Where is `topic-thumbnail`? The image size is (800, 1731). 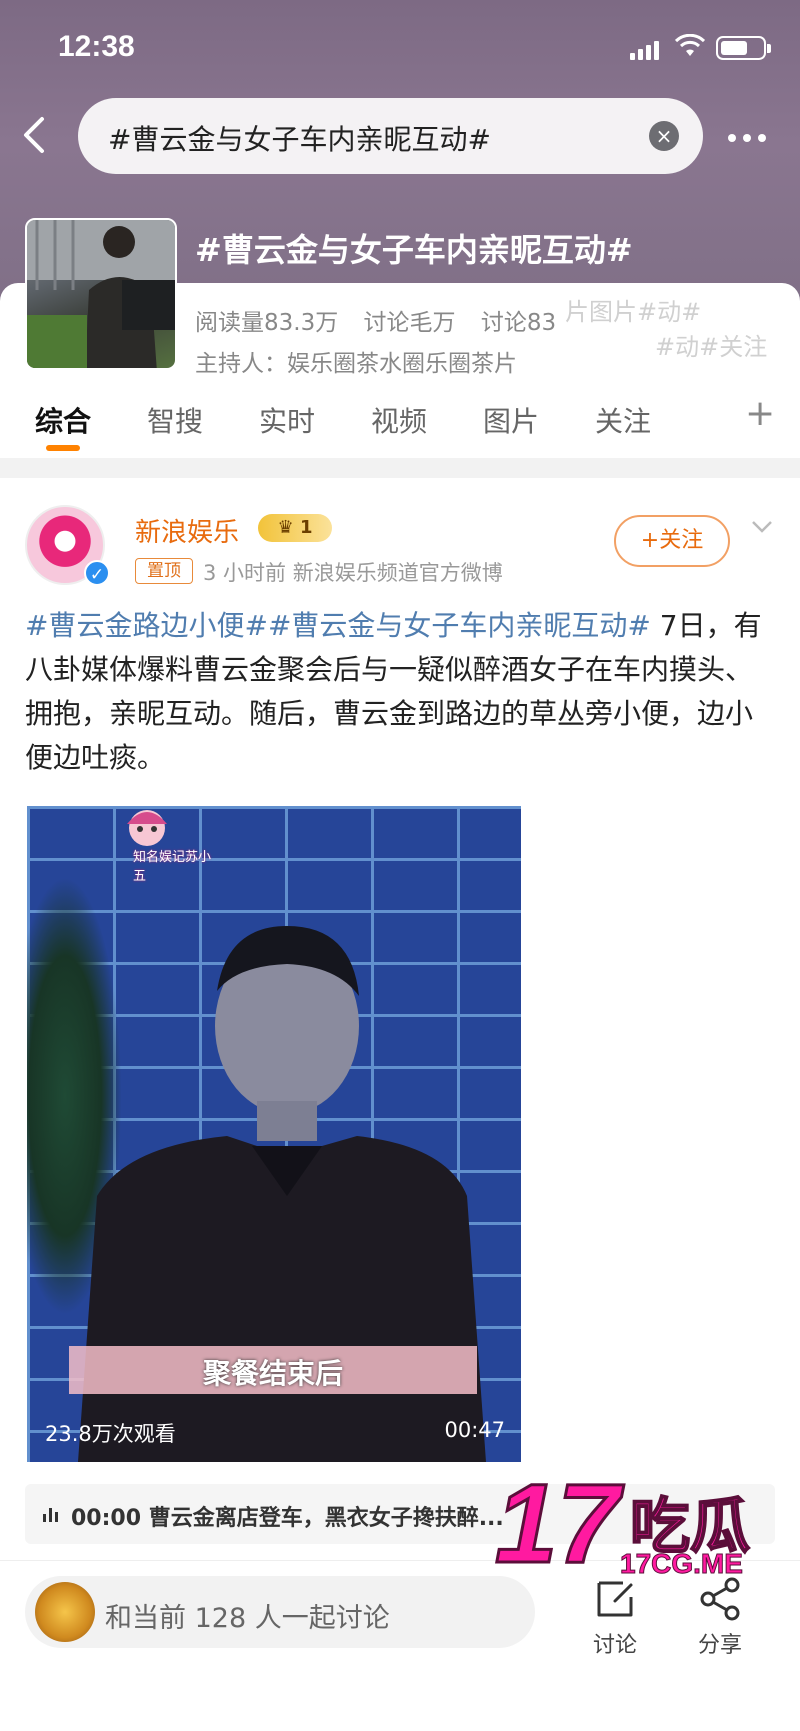 topic-thumbnail is located at coordinates (101, 294).